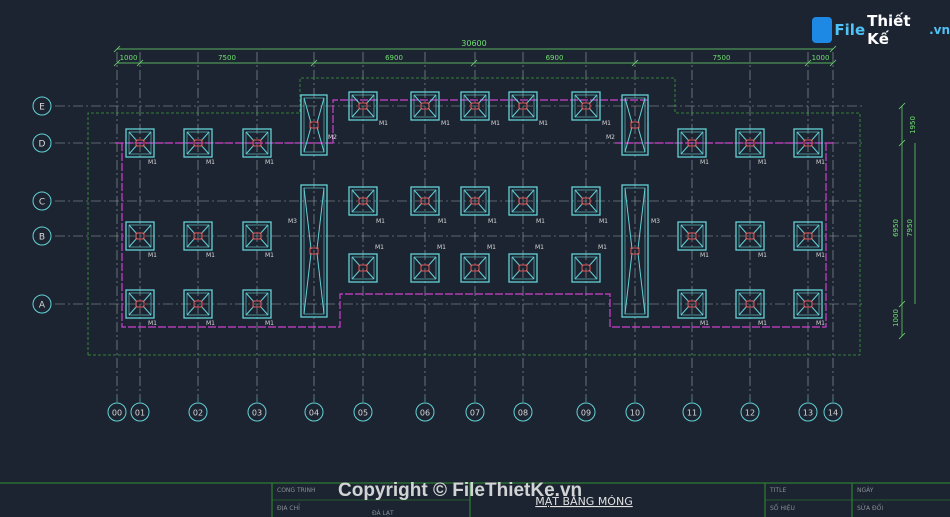  Describe the element at coordinates (913, 125) in the screenshot. I see `side-dimension-text: 1950` at that location.